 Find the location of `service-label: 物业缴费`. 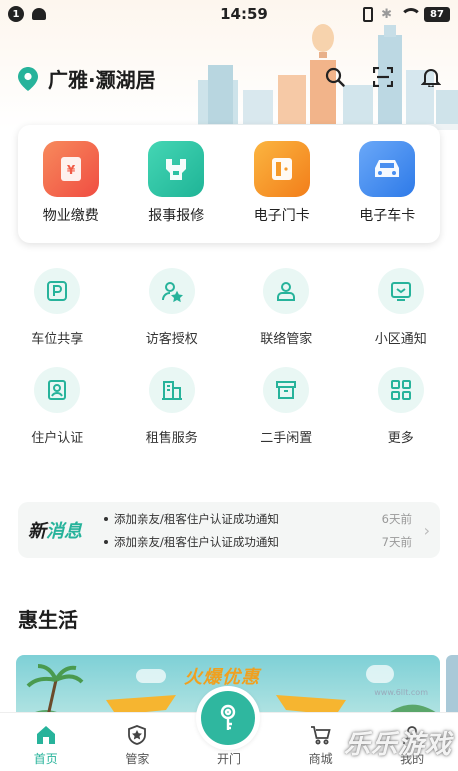

service-label: 物业缴费 is located at coordinates (70, 216).